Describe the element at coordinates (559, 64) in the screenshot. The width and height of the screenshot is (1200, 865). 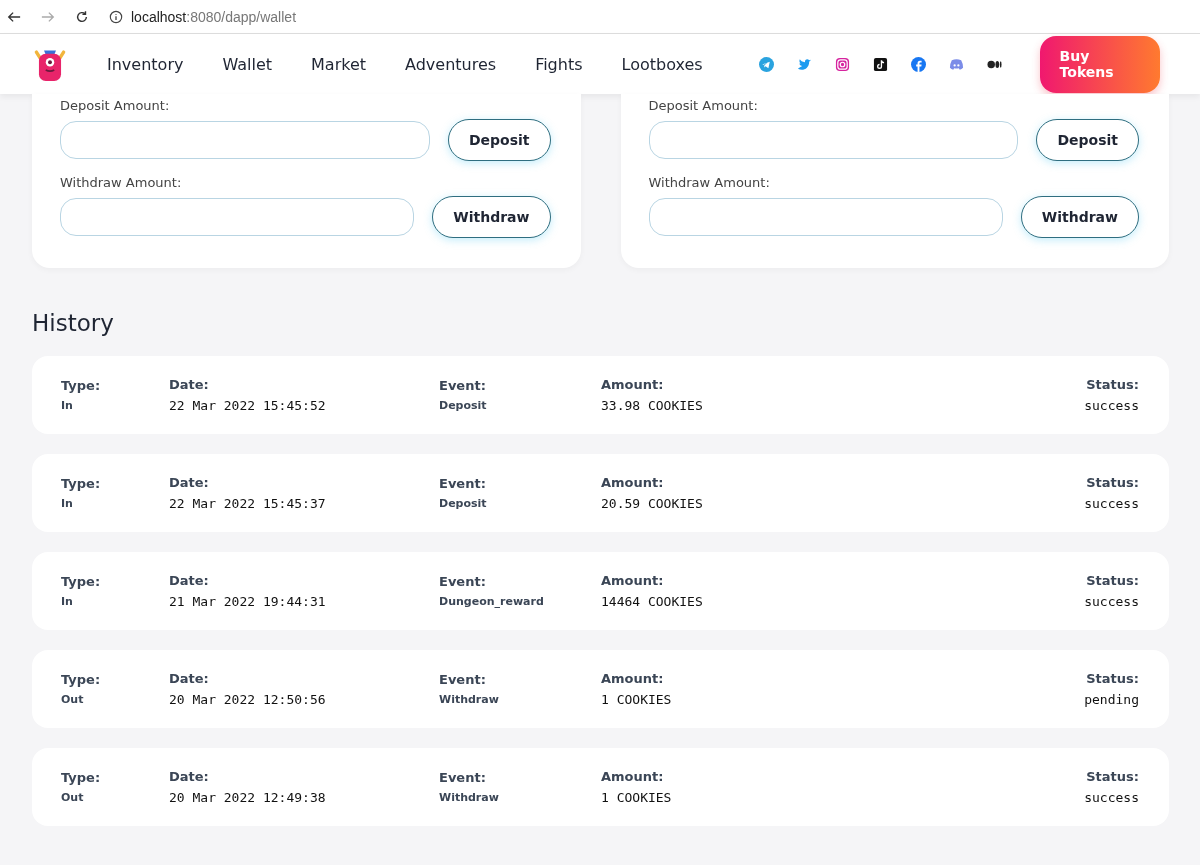
I see `nav-link: Fights` at that location.